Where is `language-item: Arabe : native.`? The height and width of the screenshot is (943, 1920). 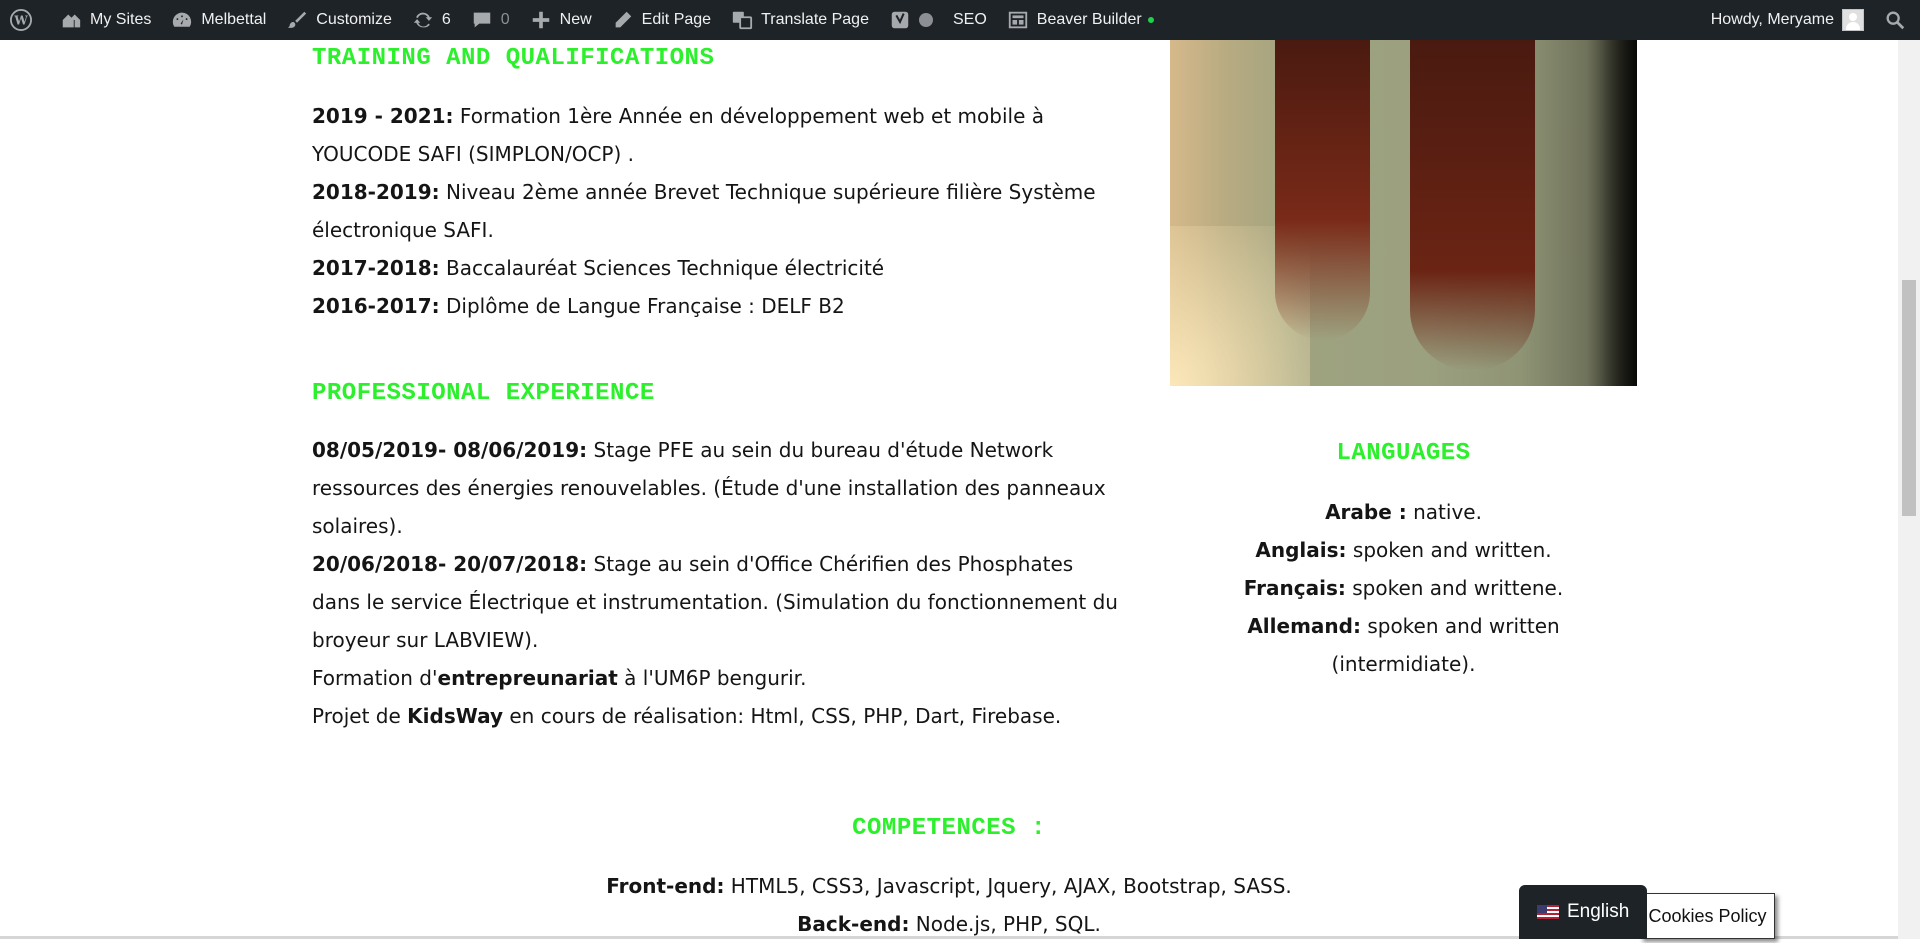 language-item: Arabe : native. is located at coordinates (1403, 512).